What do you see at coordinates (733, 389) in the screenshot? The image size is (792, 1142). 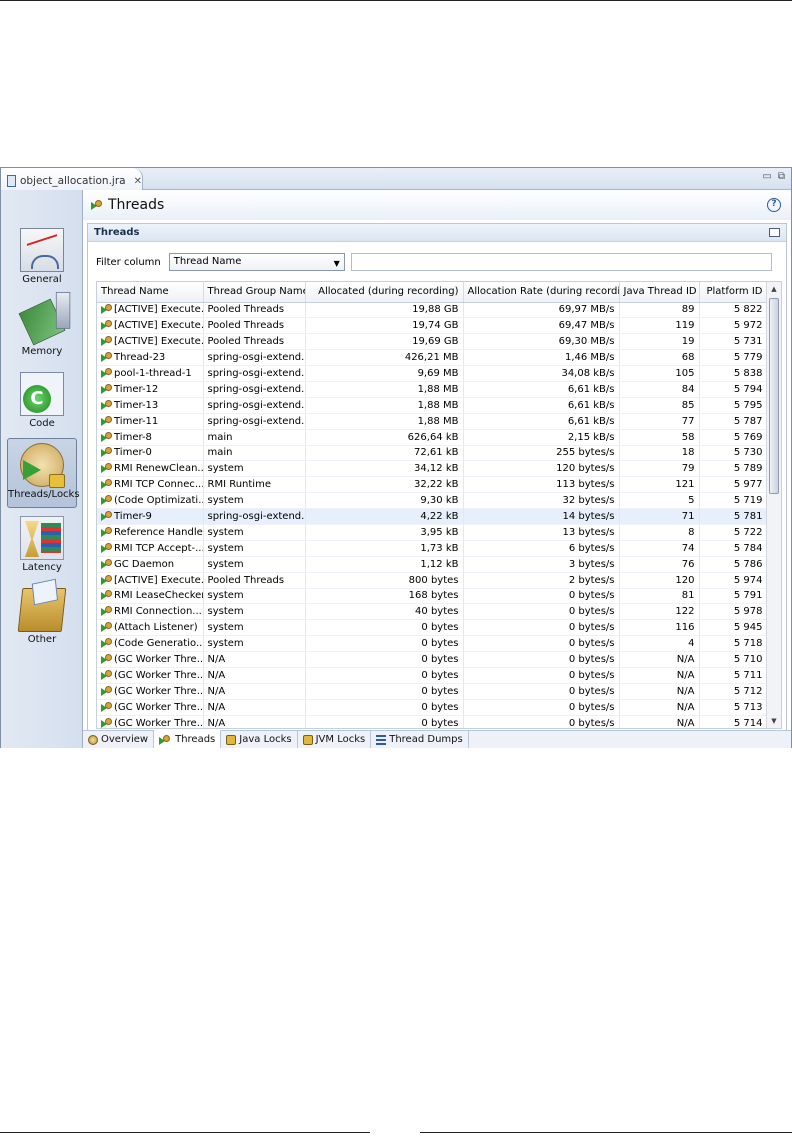 I see `platform-id-cell: 5 794` at bounding box center [733, 389].